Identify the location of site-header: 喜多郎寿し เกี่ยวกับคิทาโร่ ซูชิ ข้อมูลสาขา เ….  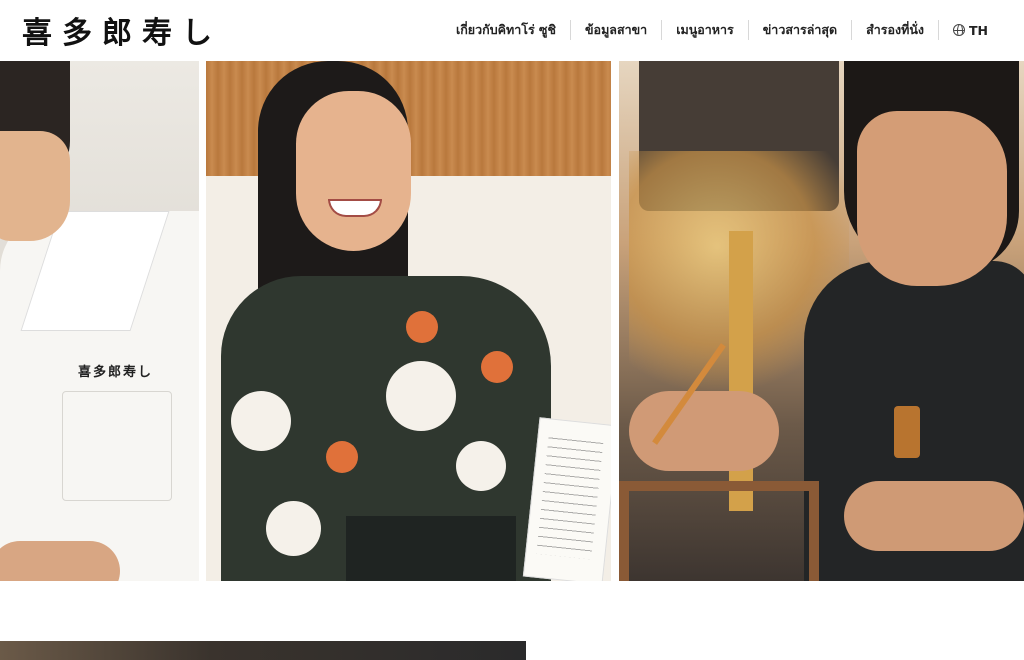
(512, 30).